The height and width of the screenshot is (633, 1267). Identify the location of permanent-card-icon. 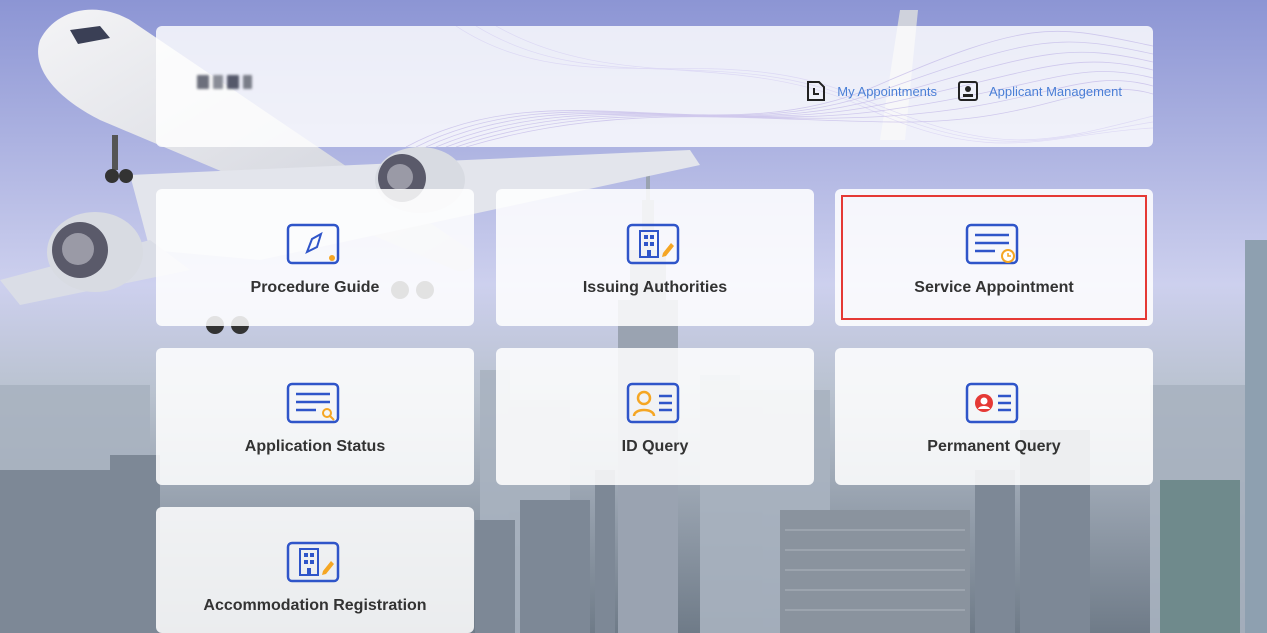
(992, 403).